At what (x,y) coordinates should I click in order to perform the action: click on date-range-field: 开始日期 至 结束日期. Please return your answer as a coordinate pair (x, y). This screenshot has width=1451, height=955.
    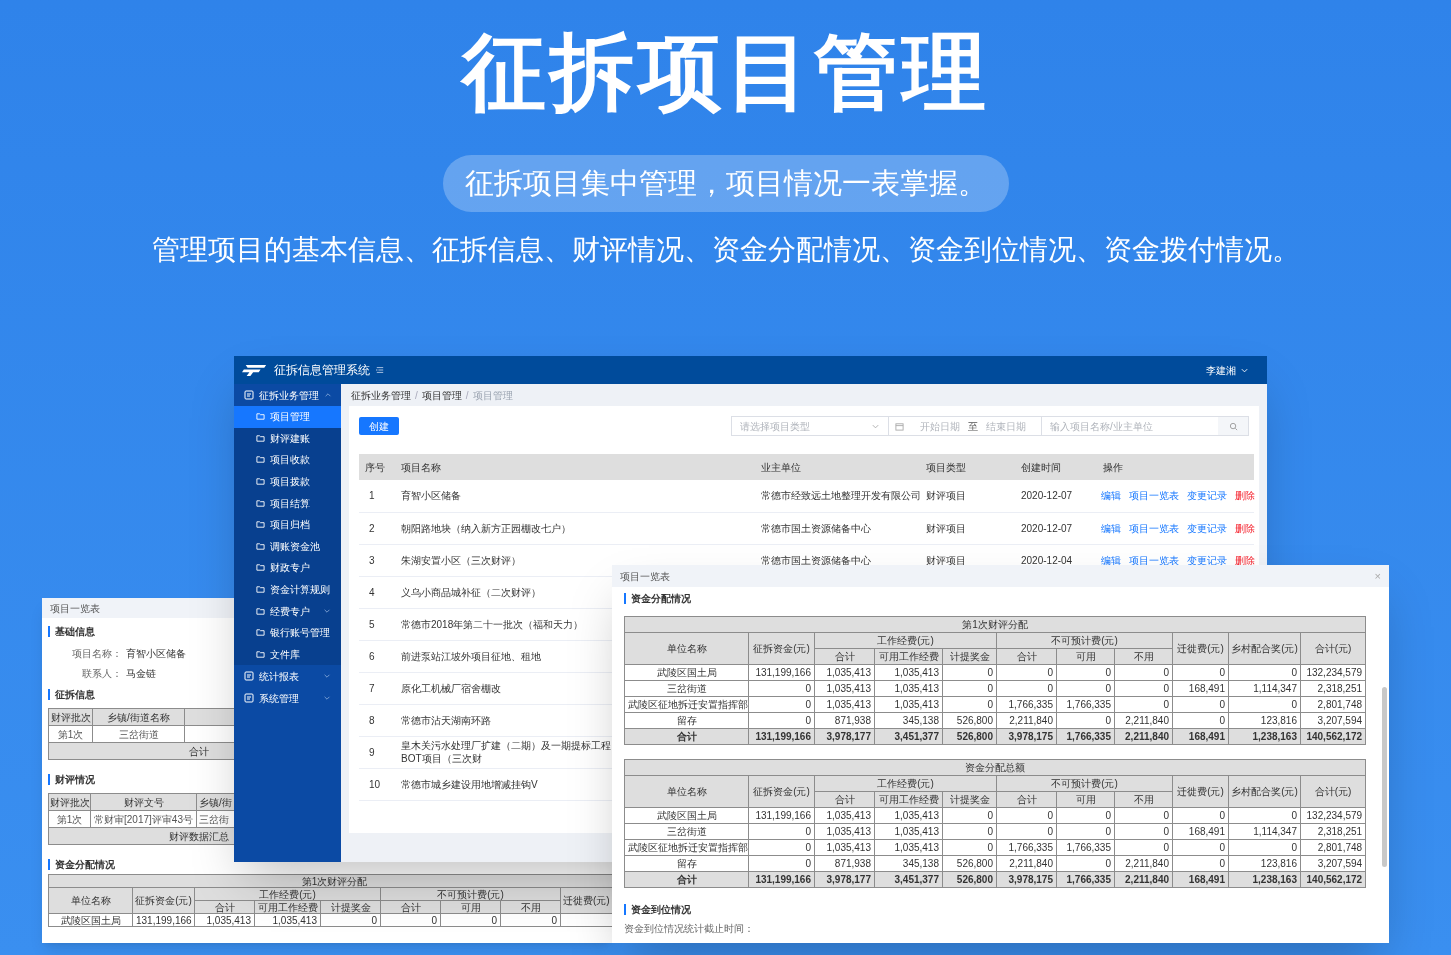
    Looking at the image, I should click on (965, 426).